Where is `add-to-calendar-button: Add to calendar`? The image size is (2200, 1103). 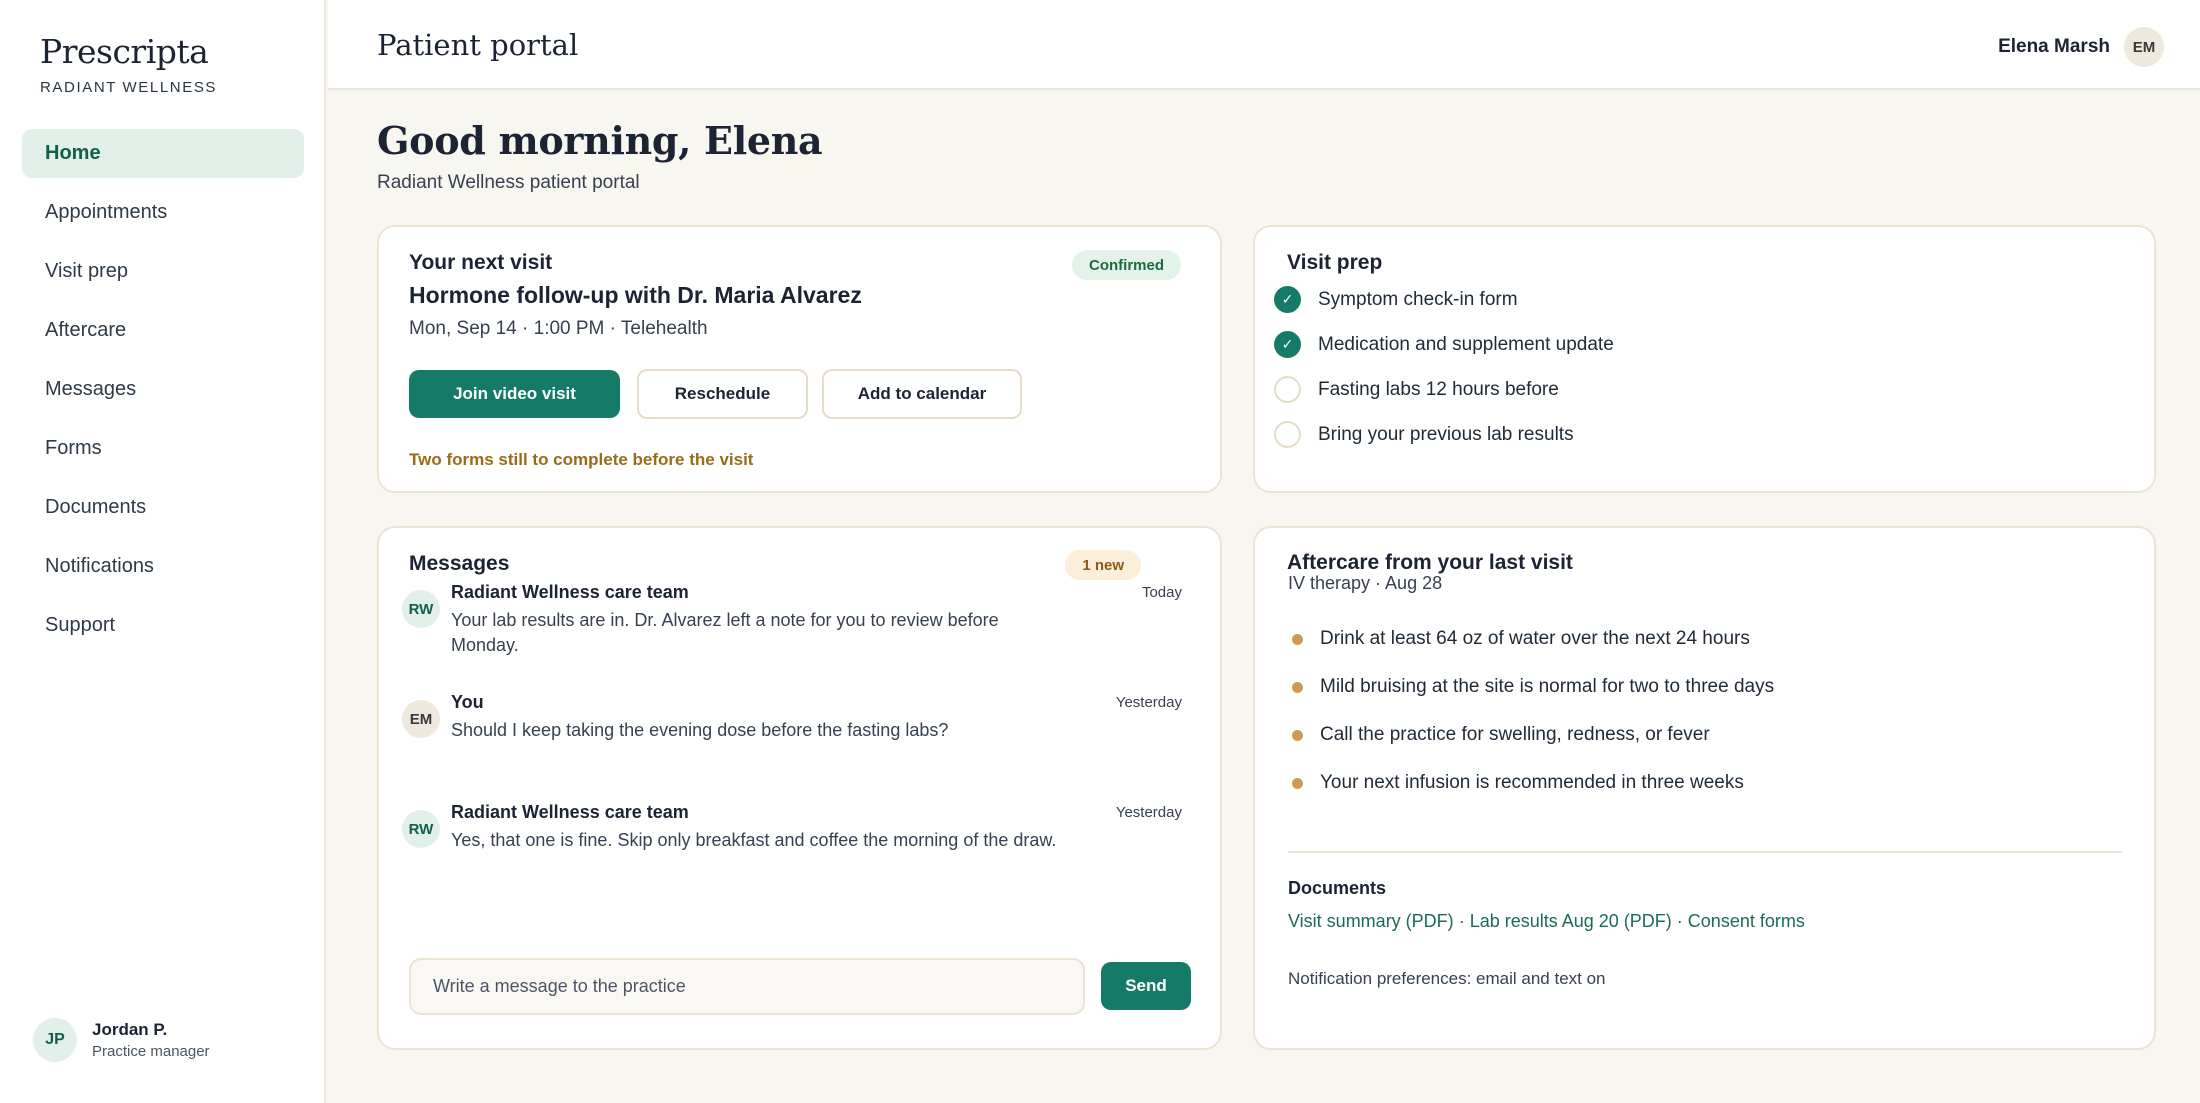 add-to-calendar-button: Add to calendar is located at coordinates (922, 394).